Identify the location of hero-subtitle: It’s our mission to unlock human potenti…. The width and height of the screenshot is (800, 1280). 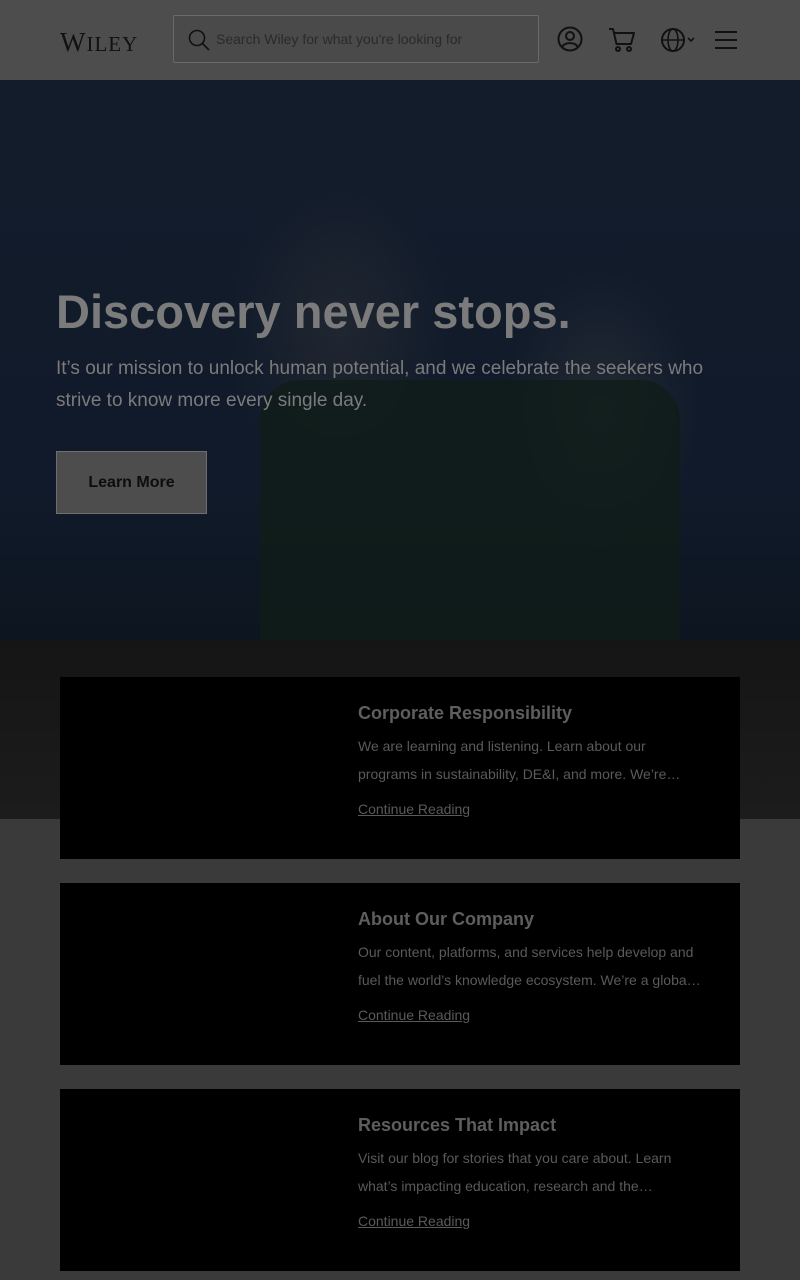
(380, 384).